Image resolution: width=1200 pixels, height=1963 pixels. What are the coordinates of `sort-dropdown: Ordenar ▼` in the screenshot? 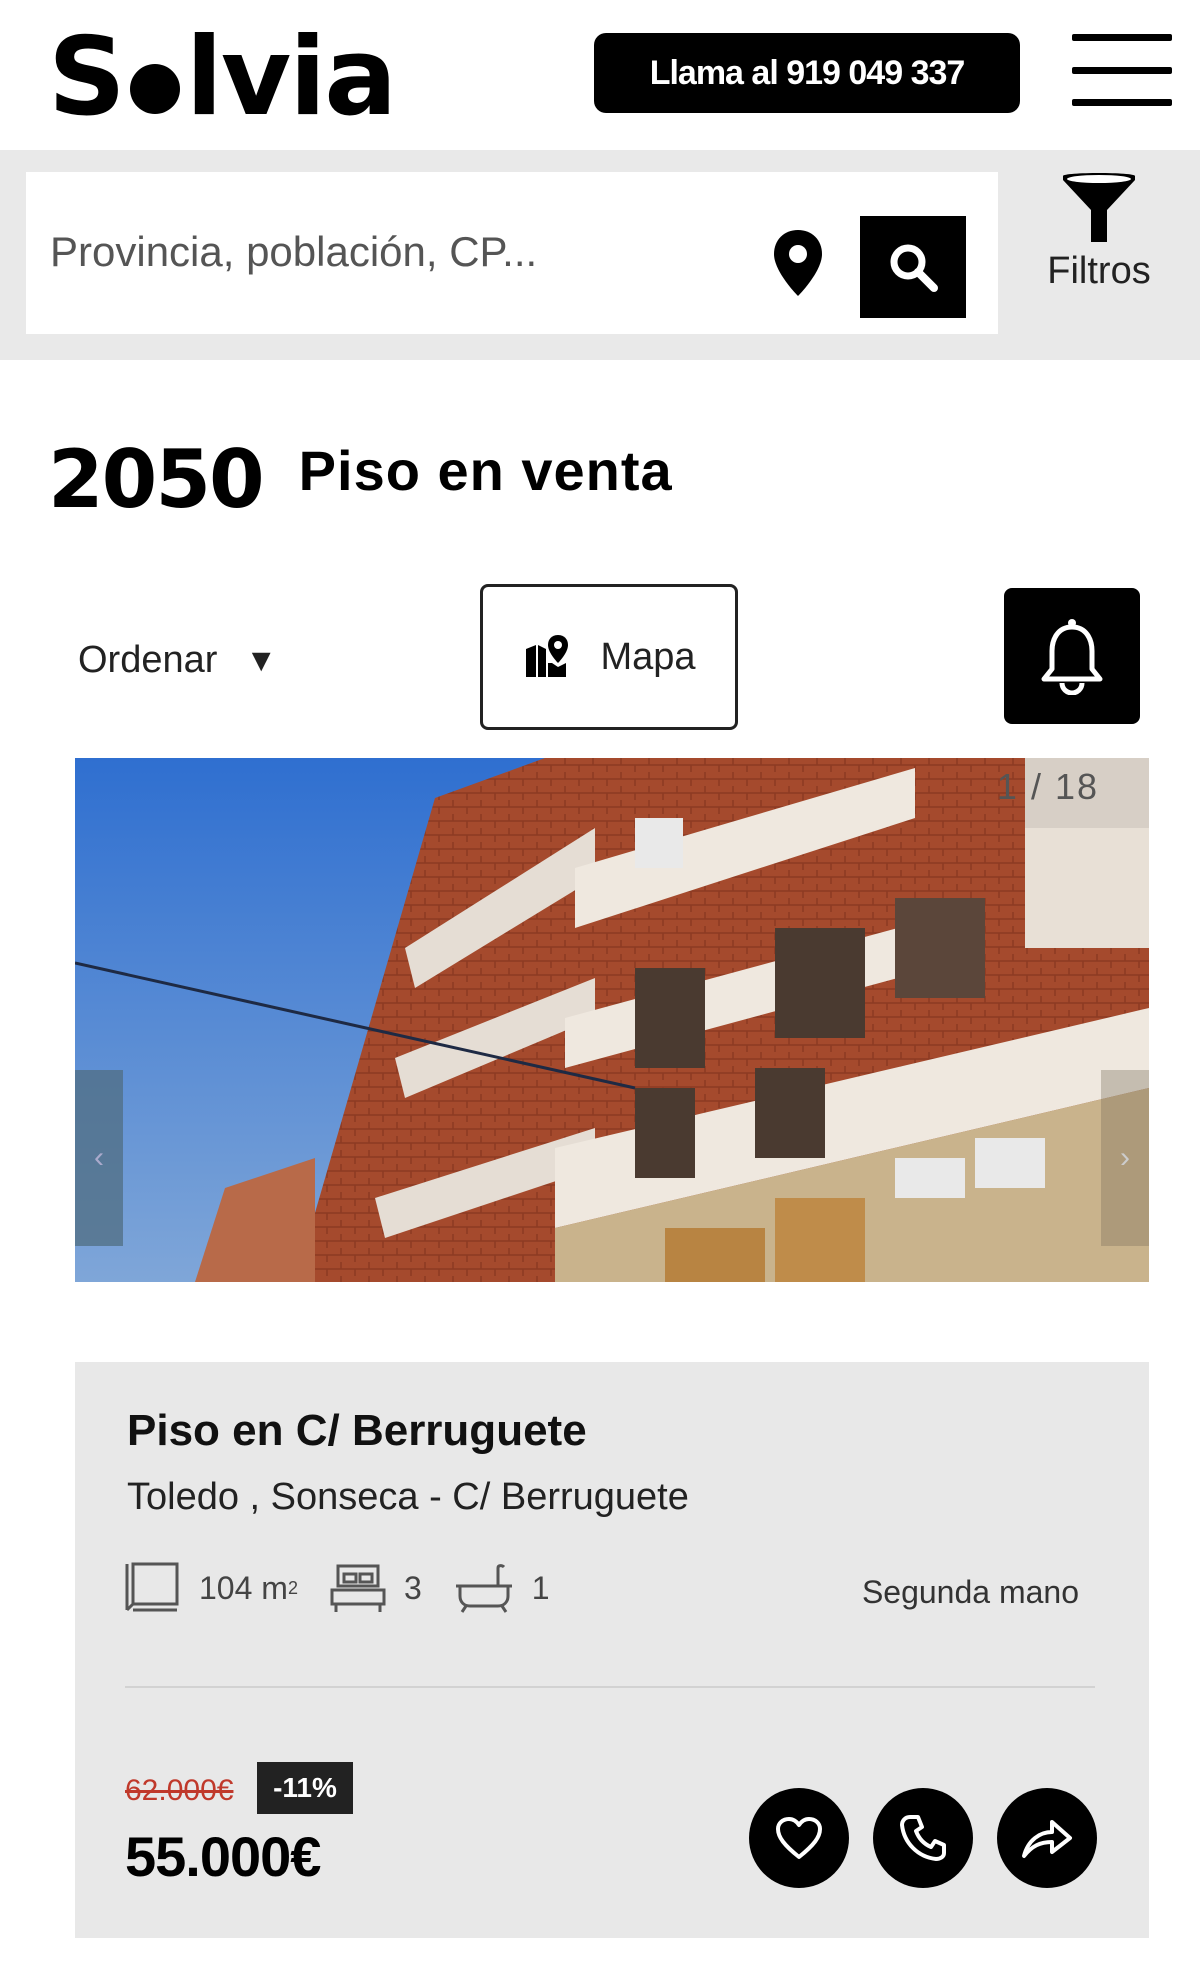 It's located at (177, 660).